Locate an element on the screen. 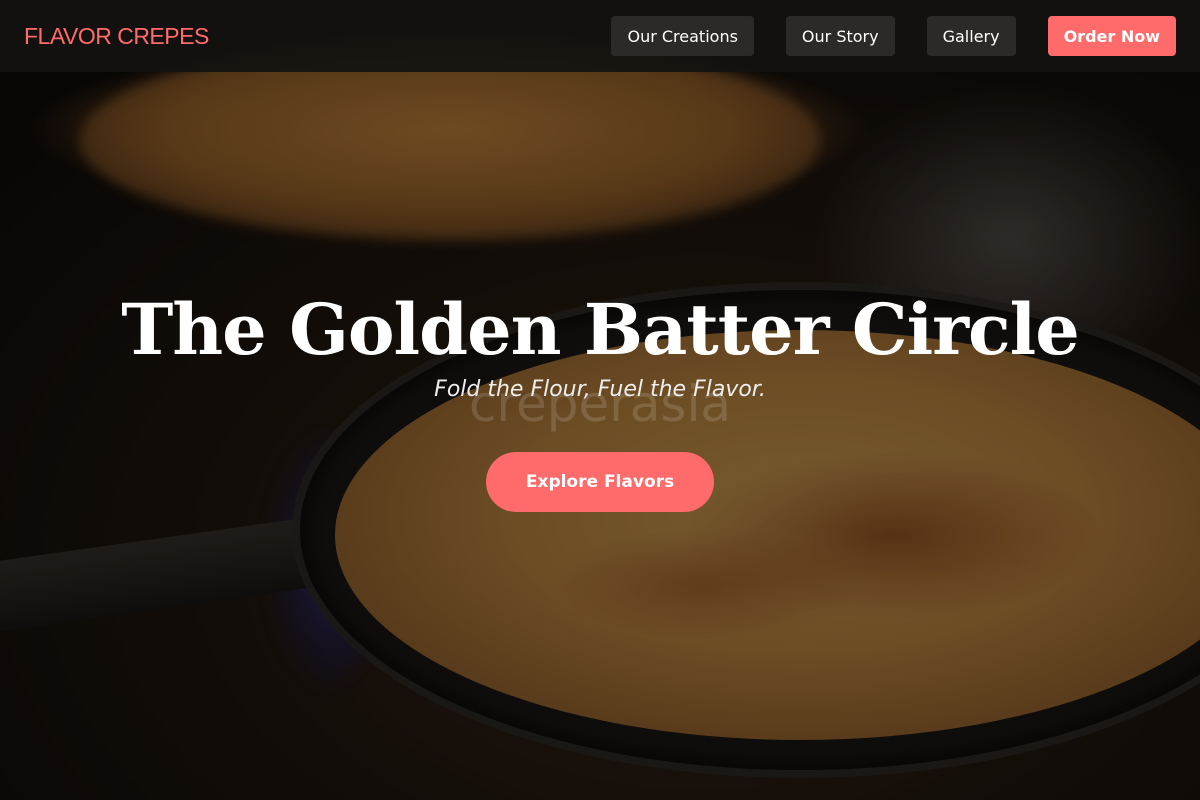  nav-our-story: Our Story is located at coordinates (840, 36).